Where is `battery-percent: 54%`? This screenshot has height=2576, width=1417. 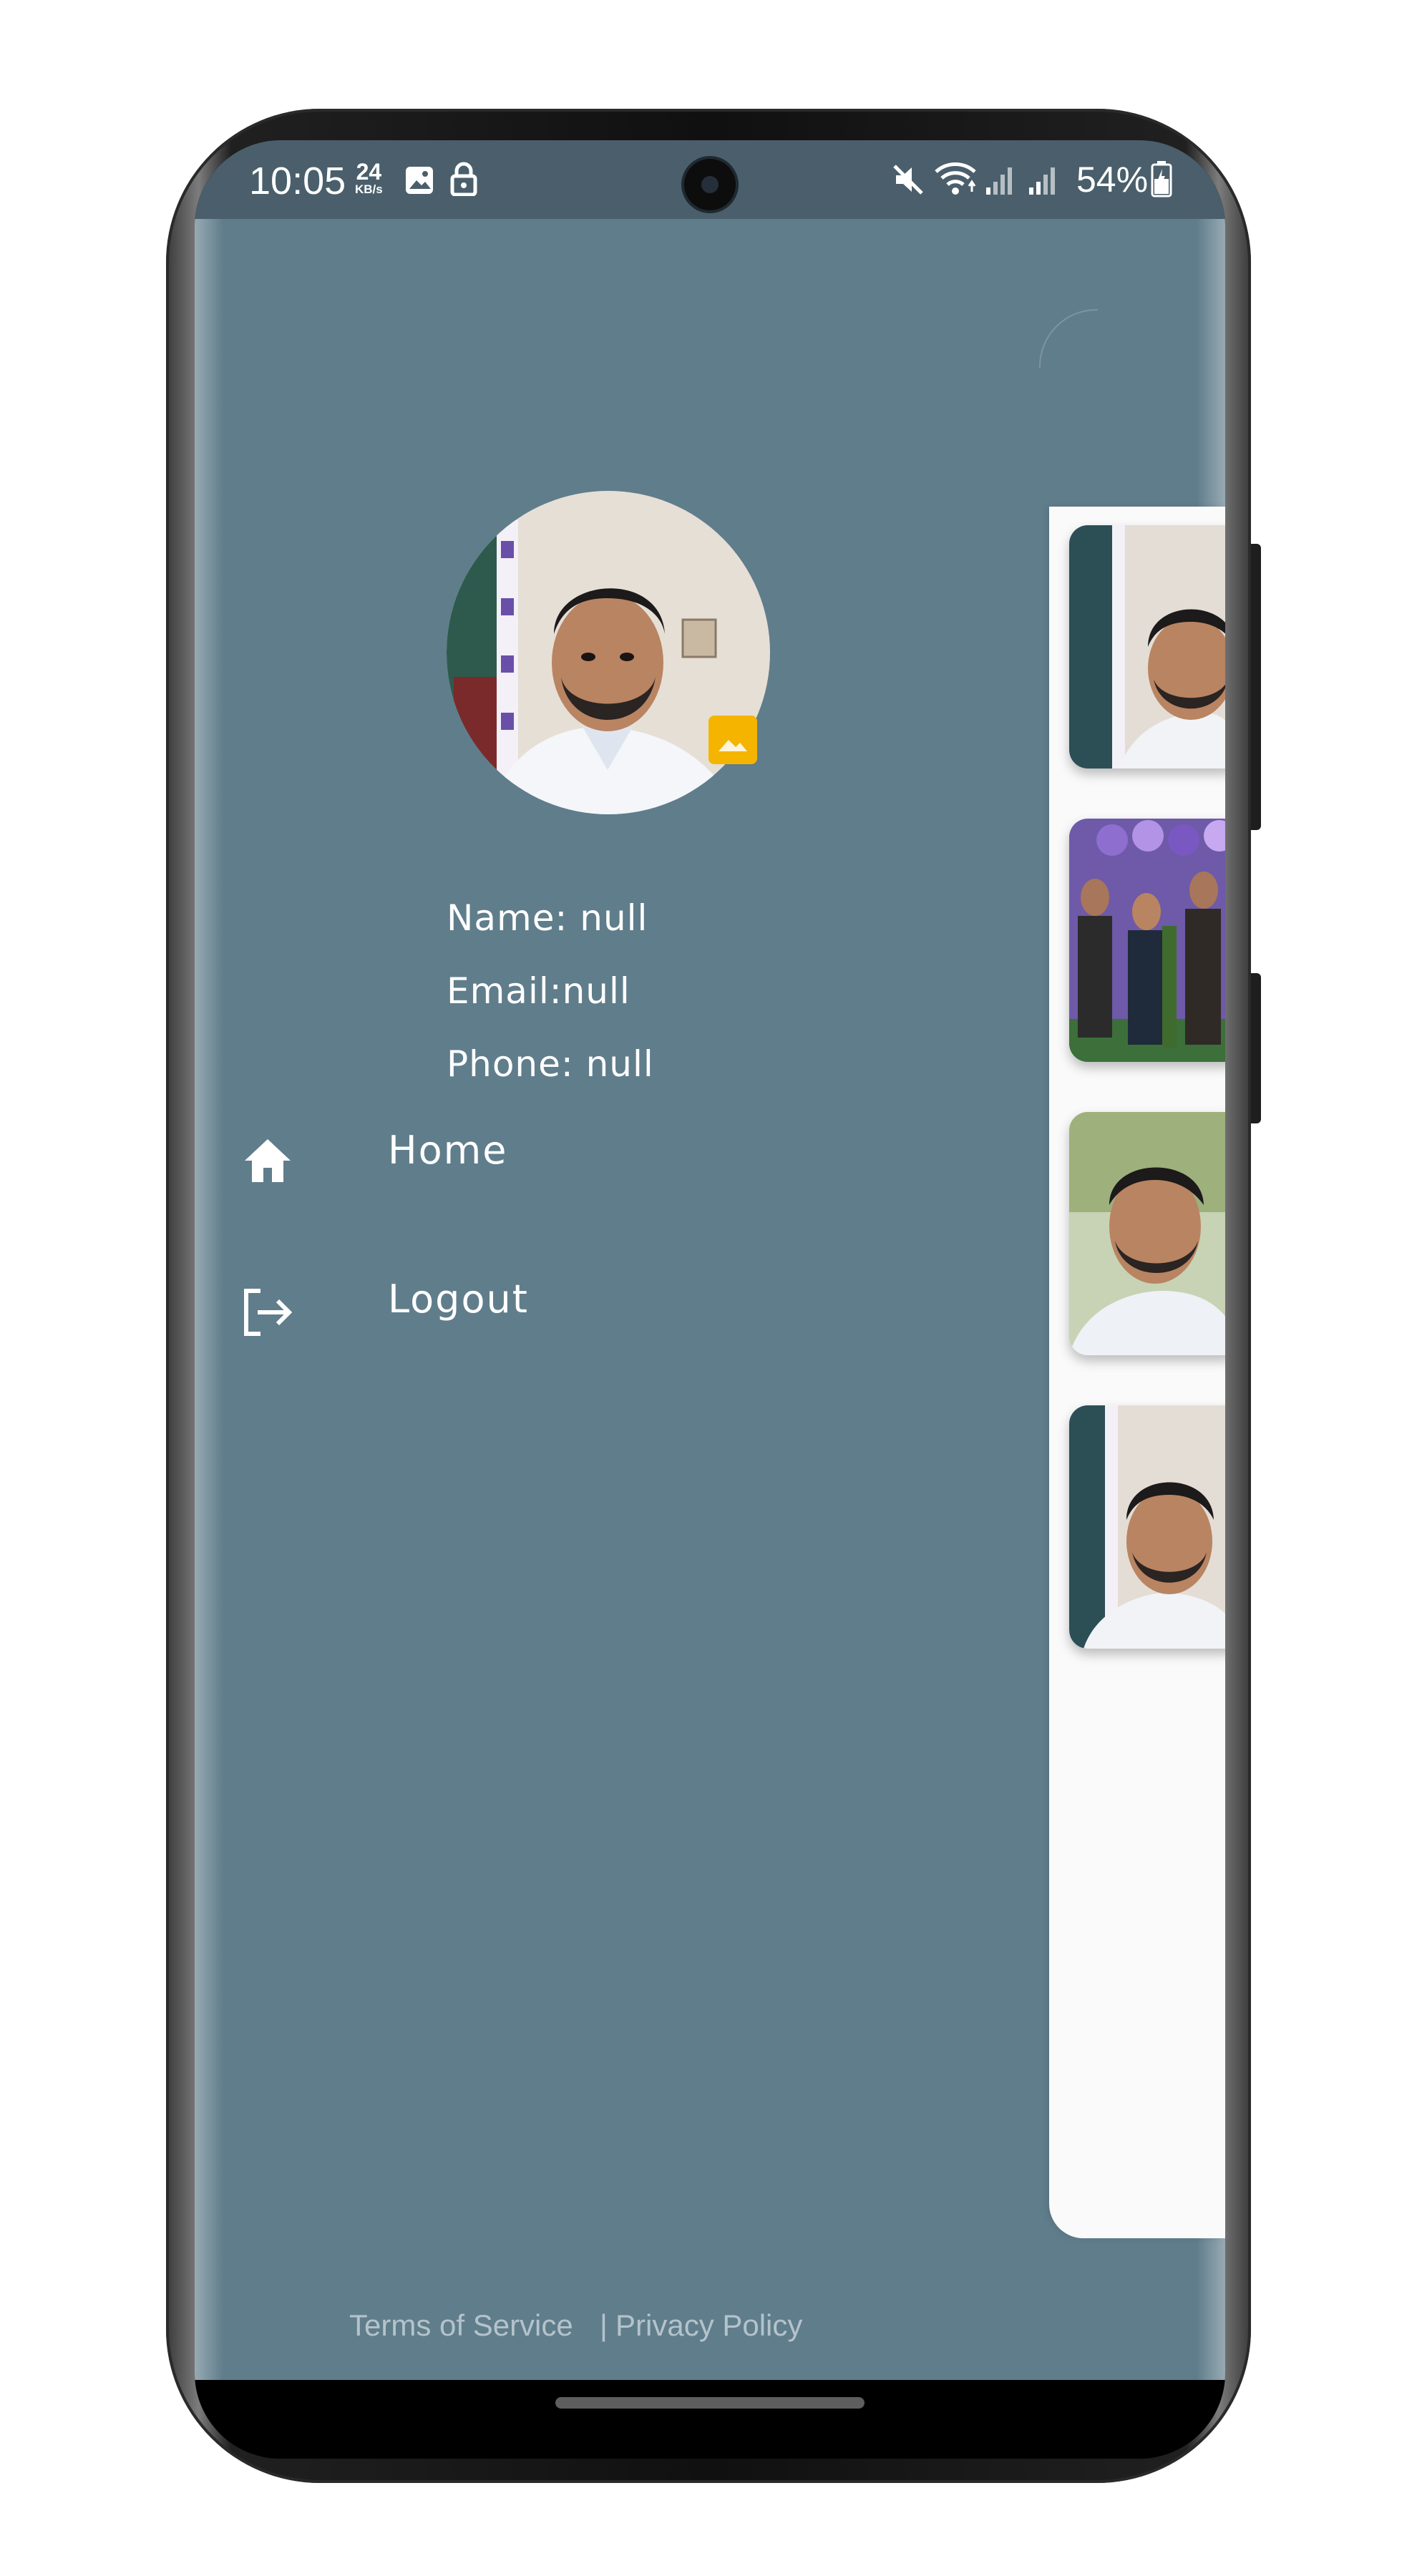
battery-percent: 54% is located at coordinates (1112, 180).